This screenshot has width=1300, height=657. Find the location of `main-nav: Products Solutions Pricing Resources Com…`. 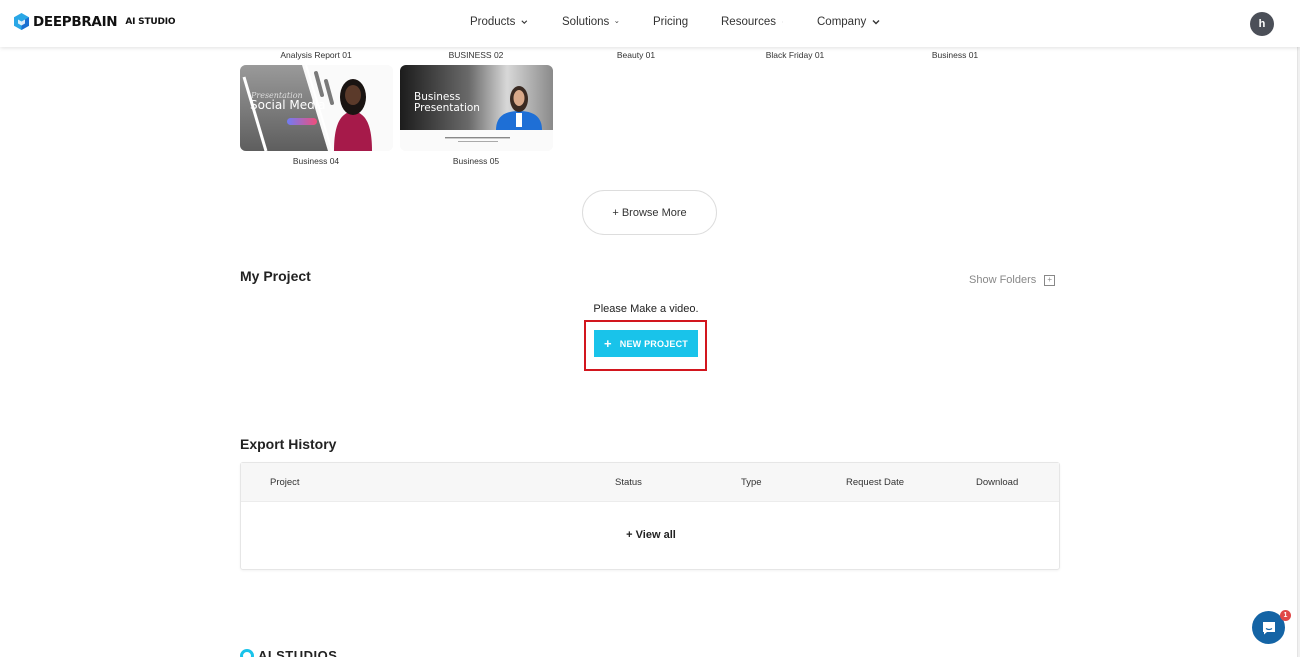

main-nav: Products Solutions Pricing Resources Com… is located at coordinates (692, 22).